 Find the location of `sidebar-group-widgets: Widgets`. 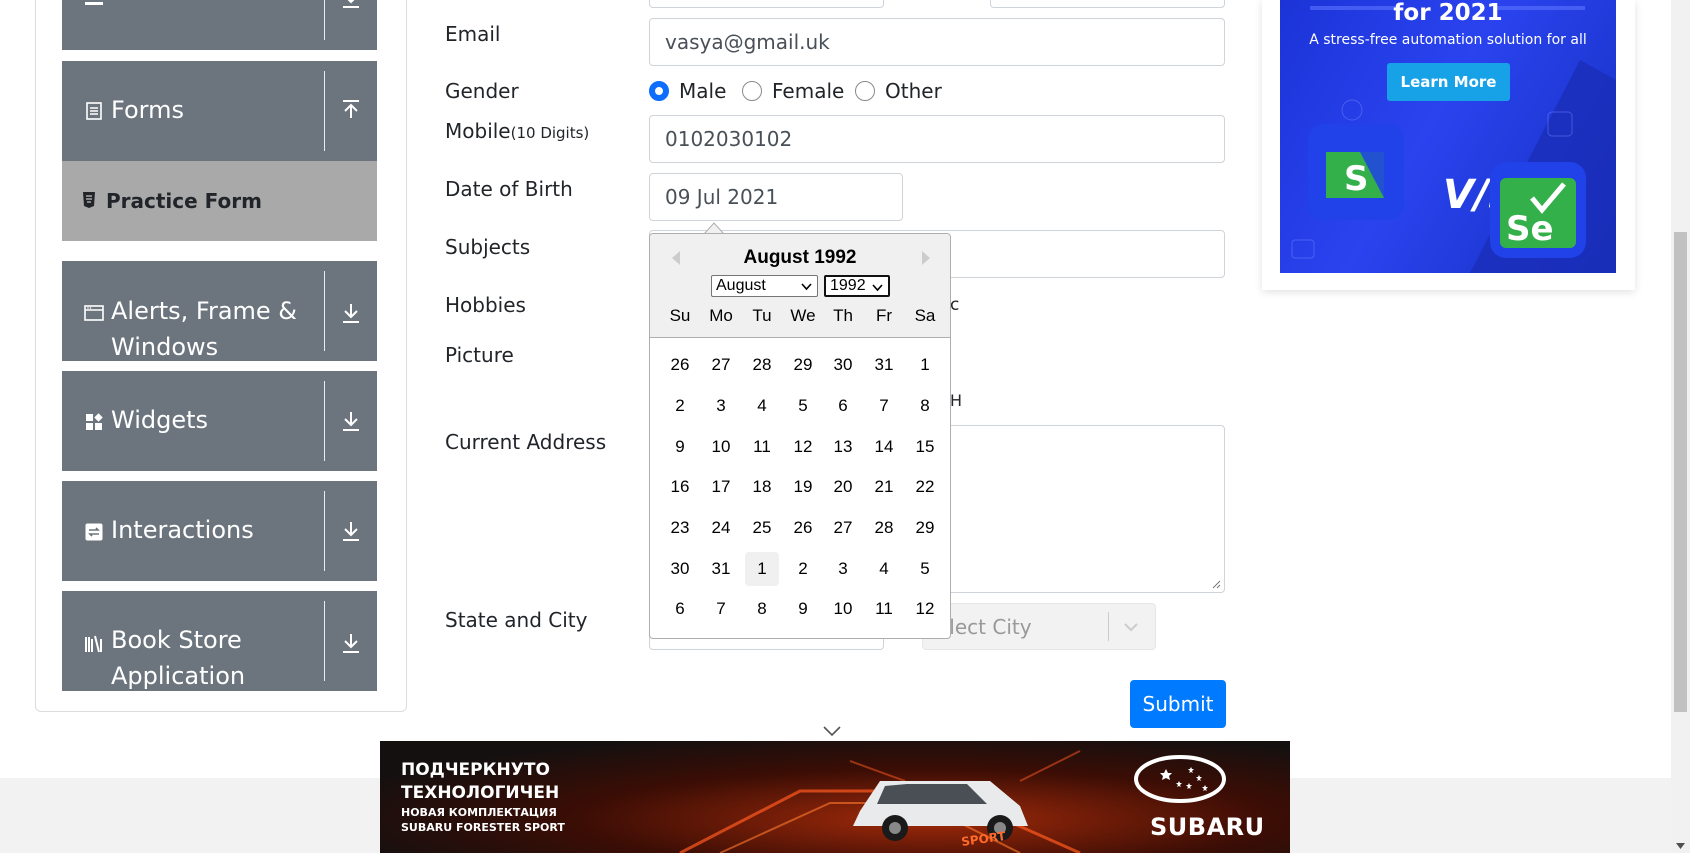

sidebar-group-widgets: Widgets is located at coordinates (219, 421).